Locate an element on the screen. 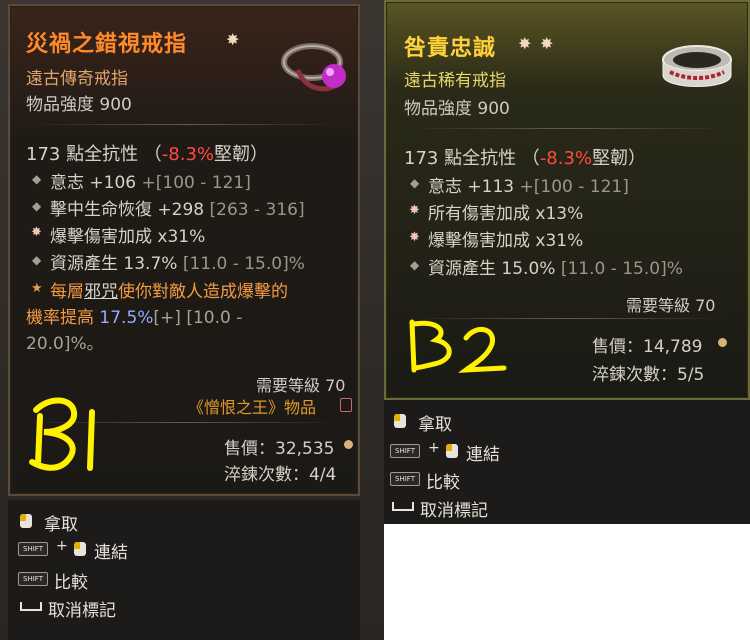  legendary-power-line3: 20.0]%。 is located at coordinates (65, 344).